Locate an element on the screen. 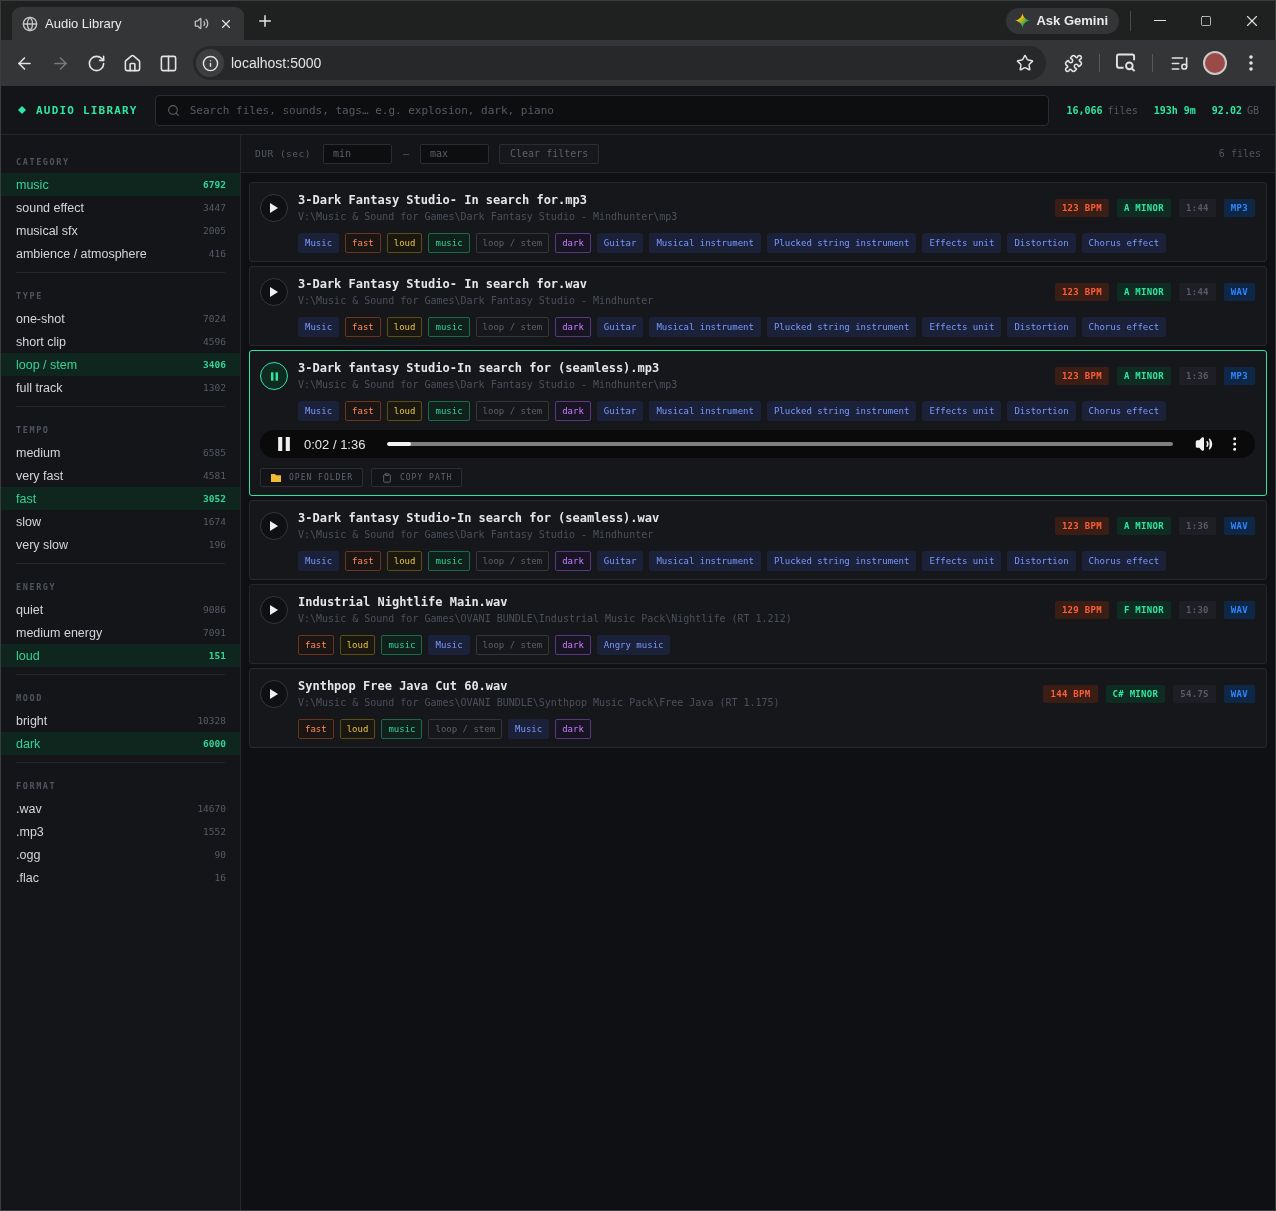  tag: Guitar is located at coordinates (620, 243).